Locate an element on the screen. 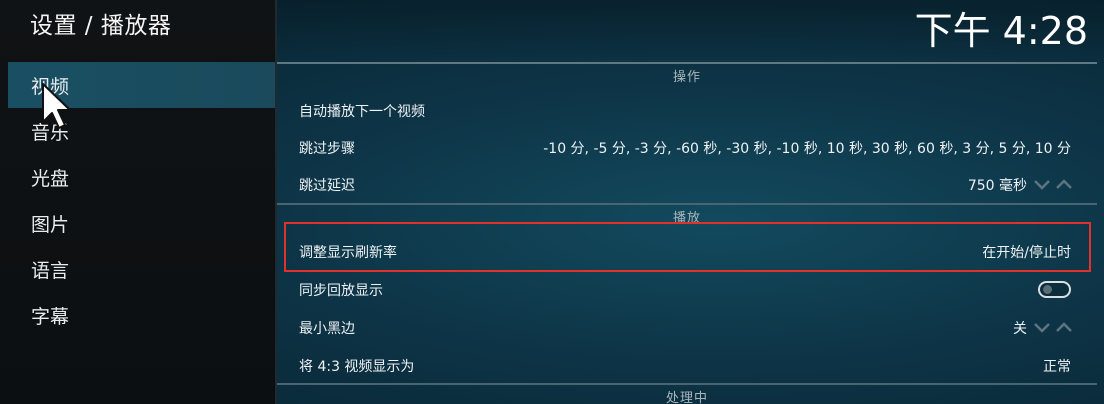 This screenshot has width=1104, height=404. sidebar-item-label: 字幕 is located at coordinates (50, 316).